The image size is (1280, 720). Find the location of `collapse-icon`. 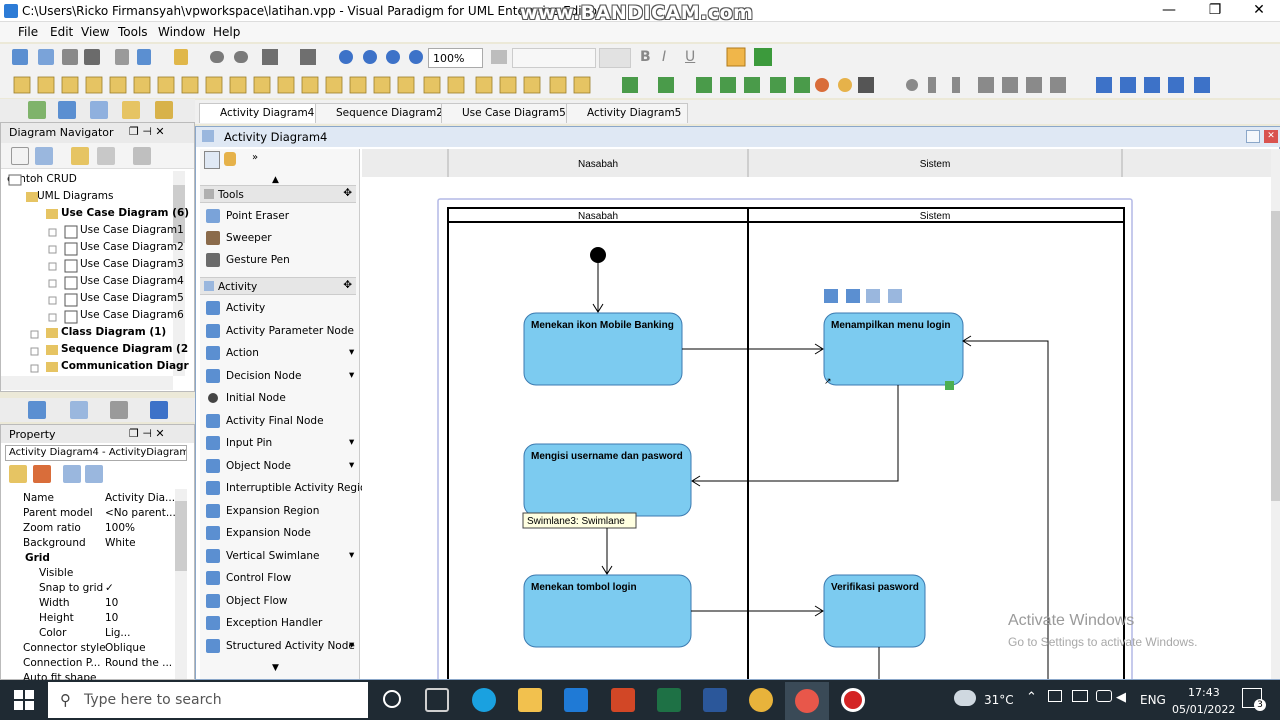

collapse-icon is located at coordinates (142, 156).